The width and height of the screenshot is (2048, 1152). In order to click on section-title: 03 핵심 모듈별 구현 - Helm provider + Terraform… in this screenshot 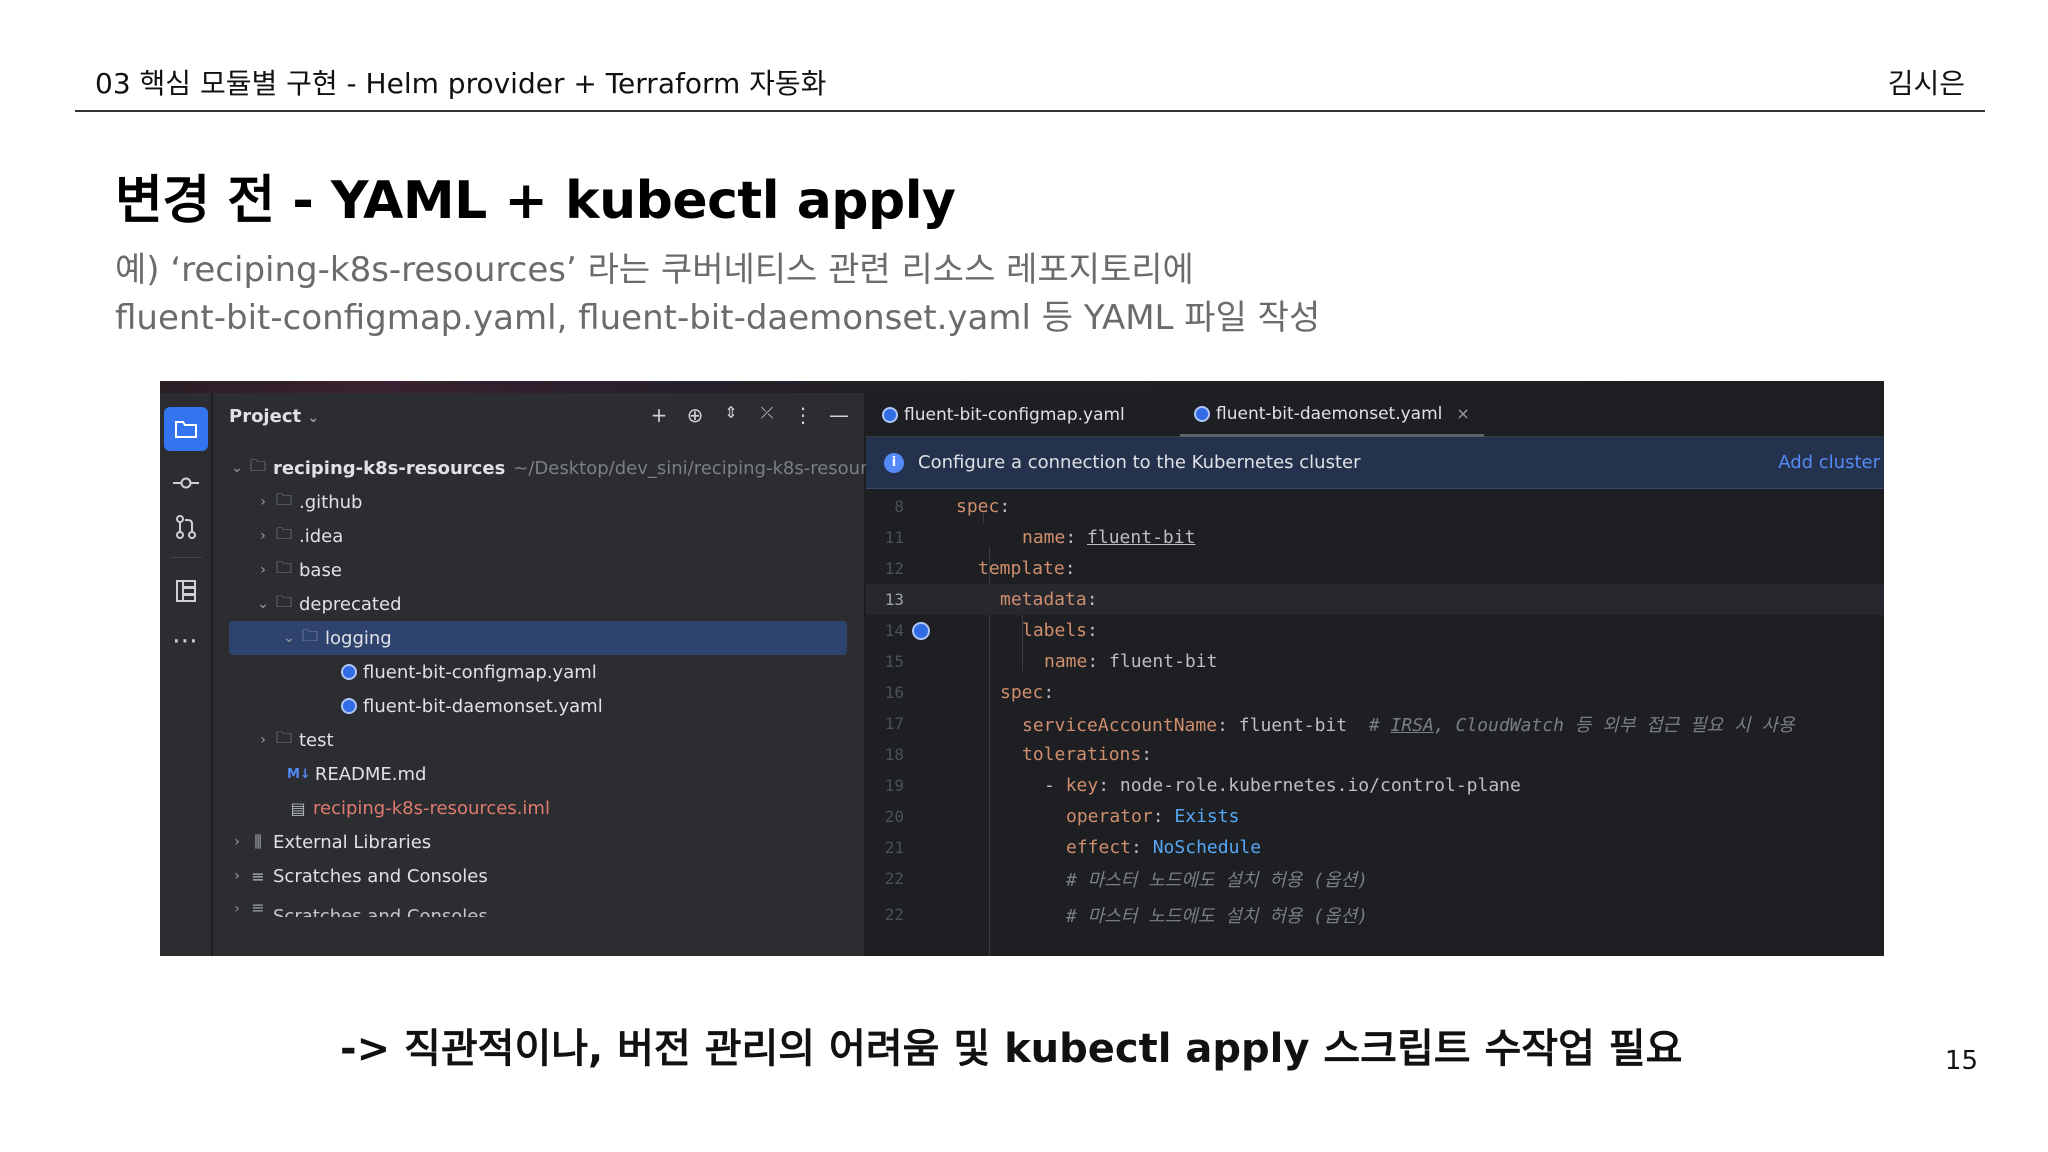, I will do `click(461, 83)`.